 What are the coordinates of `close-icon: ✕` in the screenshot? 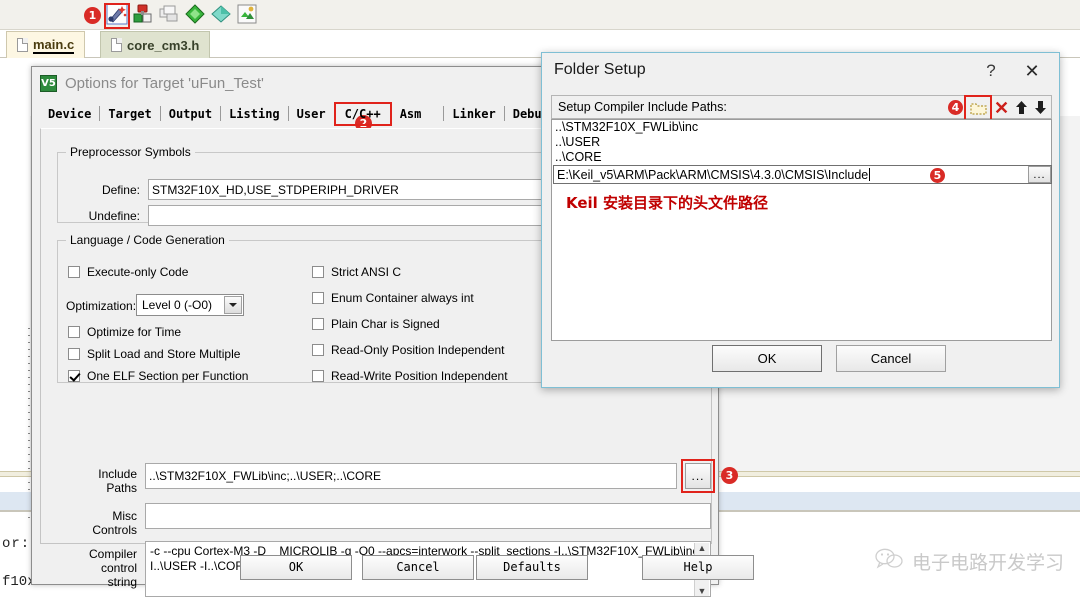 It's located at (1032, 71).